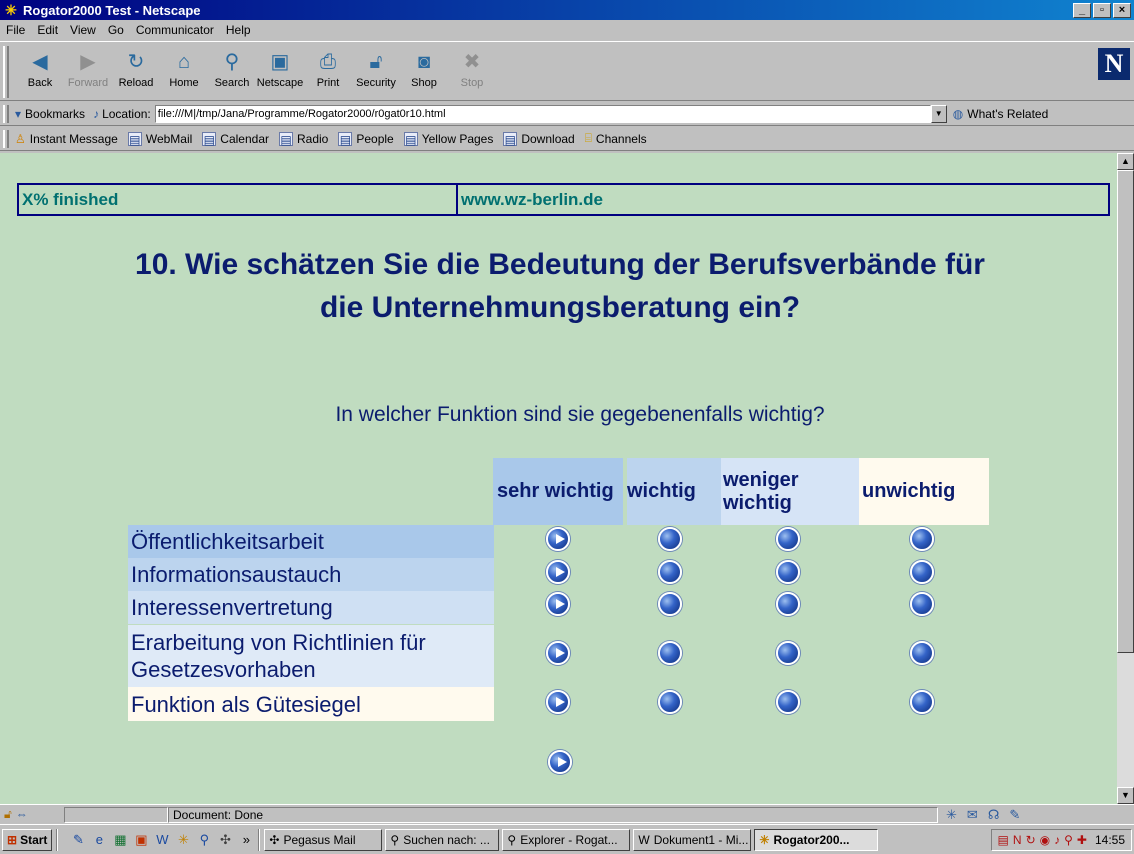 The height and width of the screenshot is (854, 1134). I want to click on quick-launch-explorer-icon: ⚲, so click(204, 840).